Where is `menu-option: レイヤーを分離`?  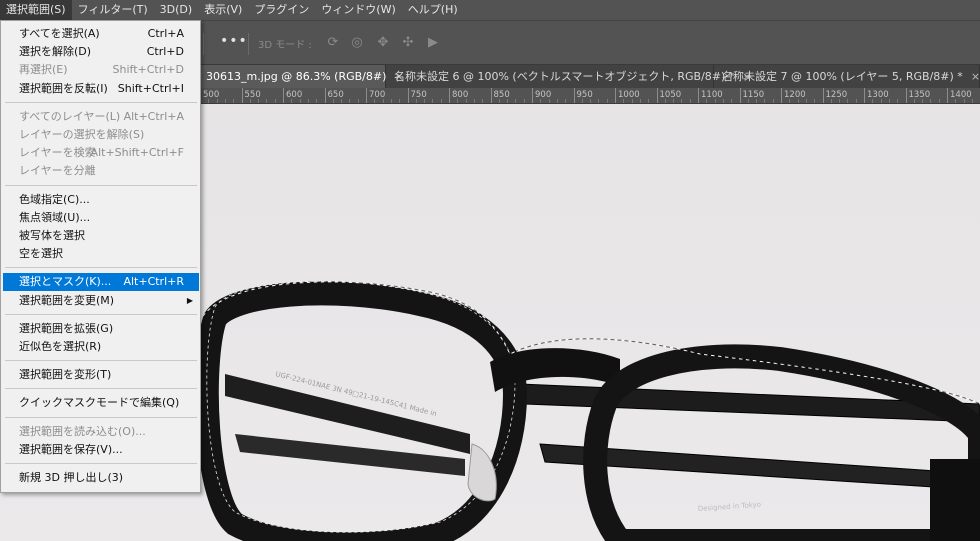
menu-option: レイヤーを分離 is located at coordinates (101, 171).